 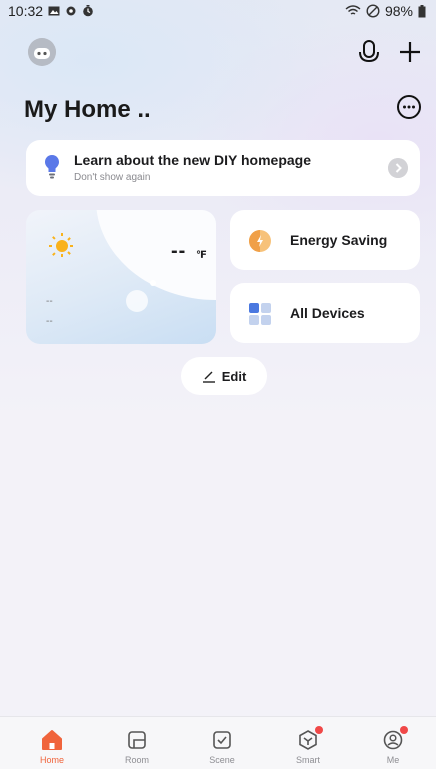 I want to click on edit-button: Edit, so click(x=224, y=376).